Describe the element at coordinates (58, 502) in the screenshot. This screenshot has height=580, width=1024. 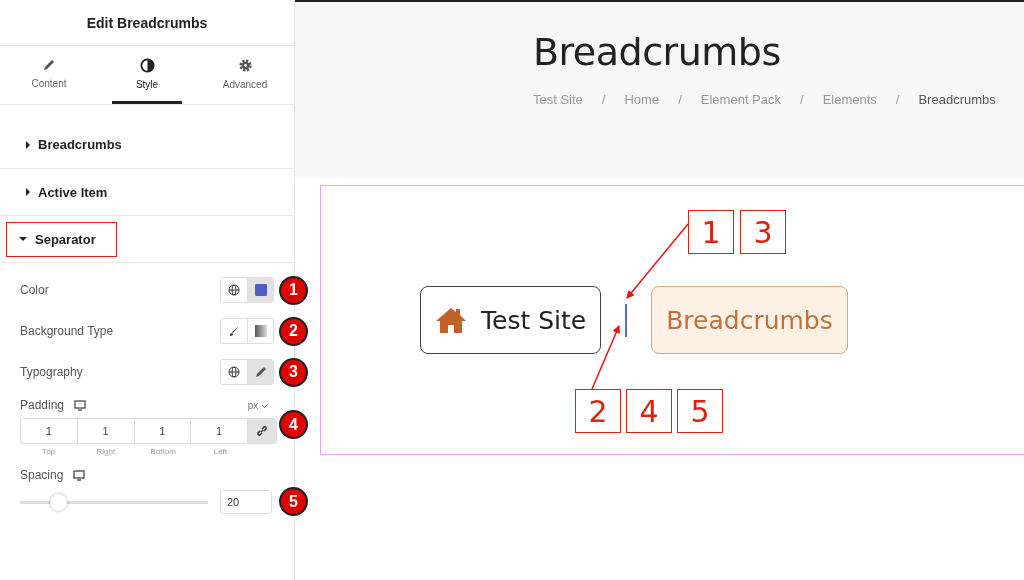
I see `slider-thumb` at that location.